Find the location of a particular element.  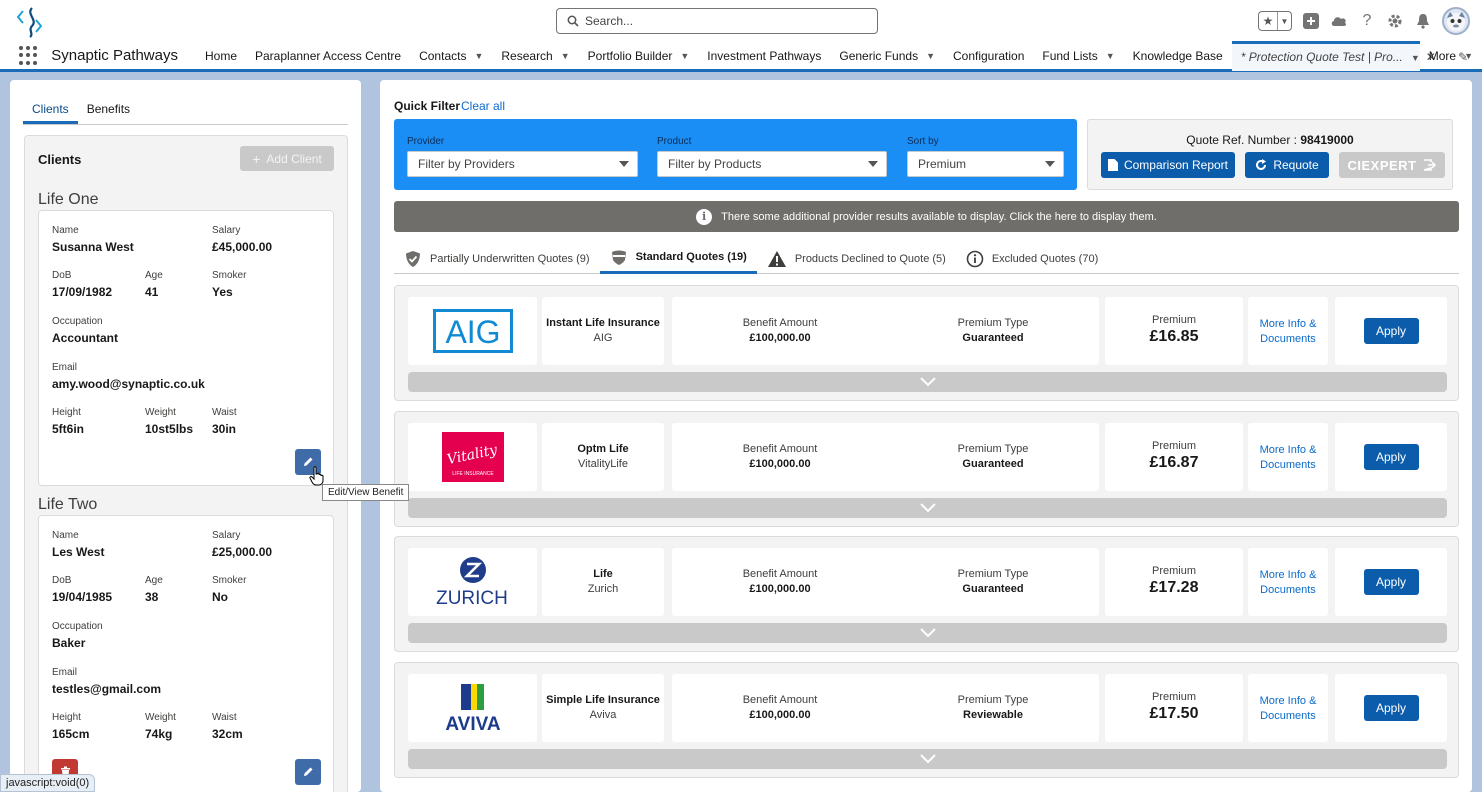

product-filter-placeholder: Filter by Products is located at coordinates (715, 164).